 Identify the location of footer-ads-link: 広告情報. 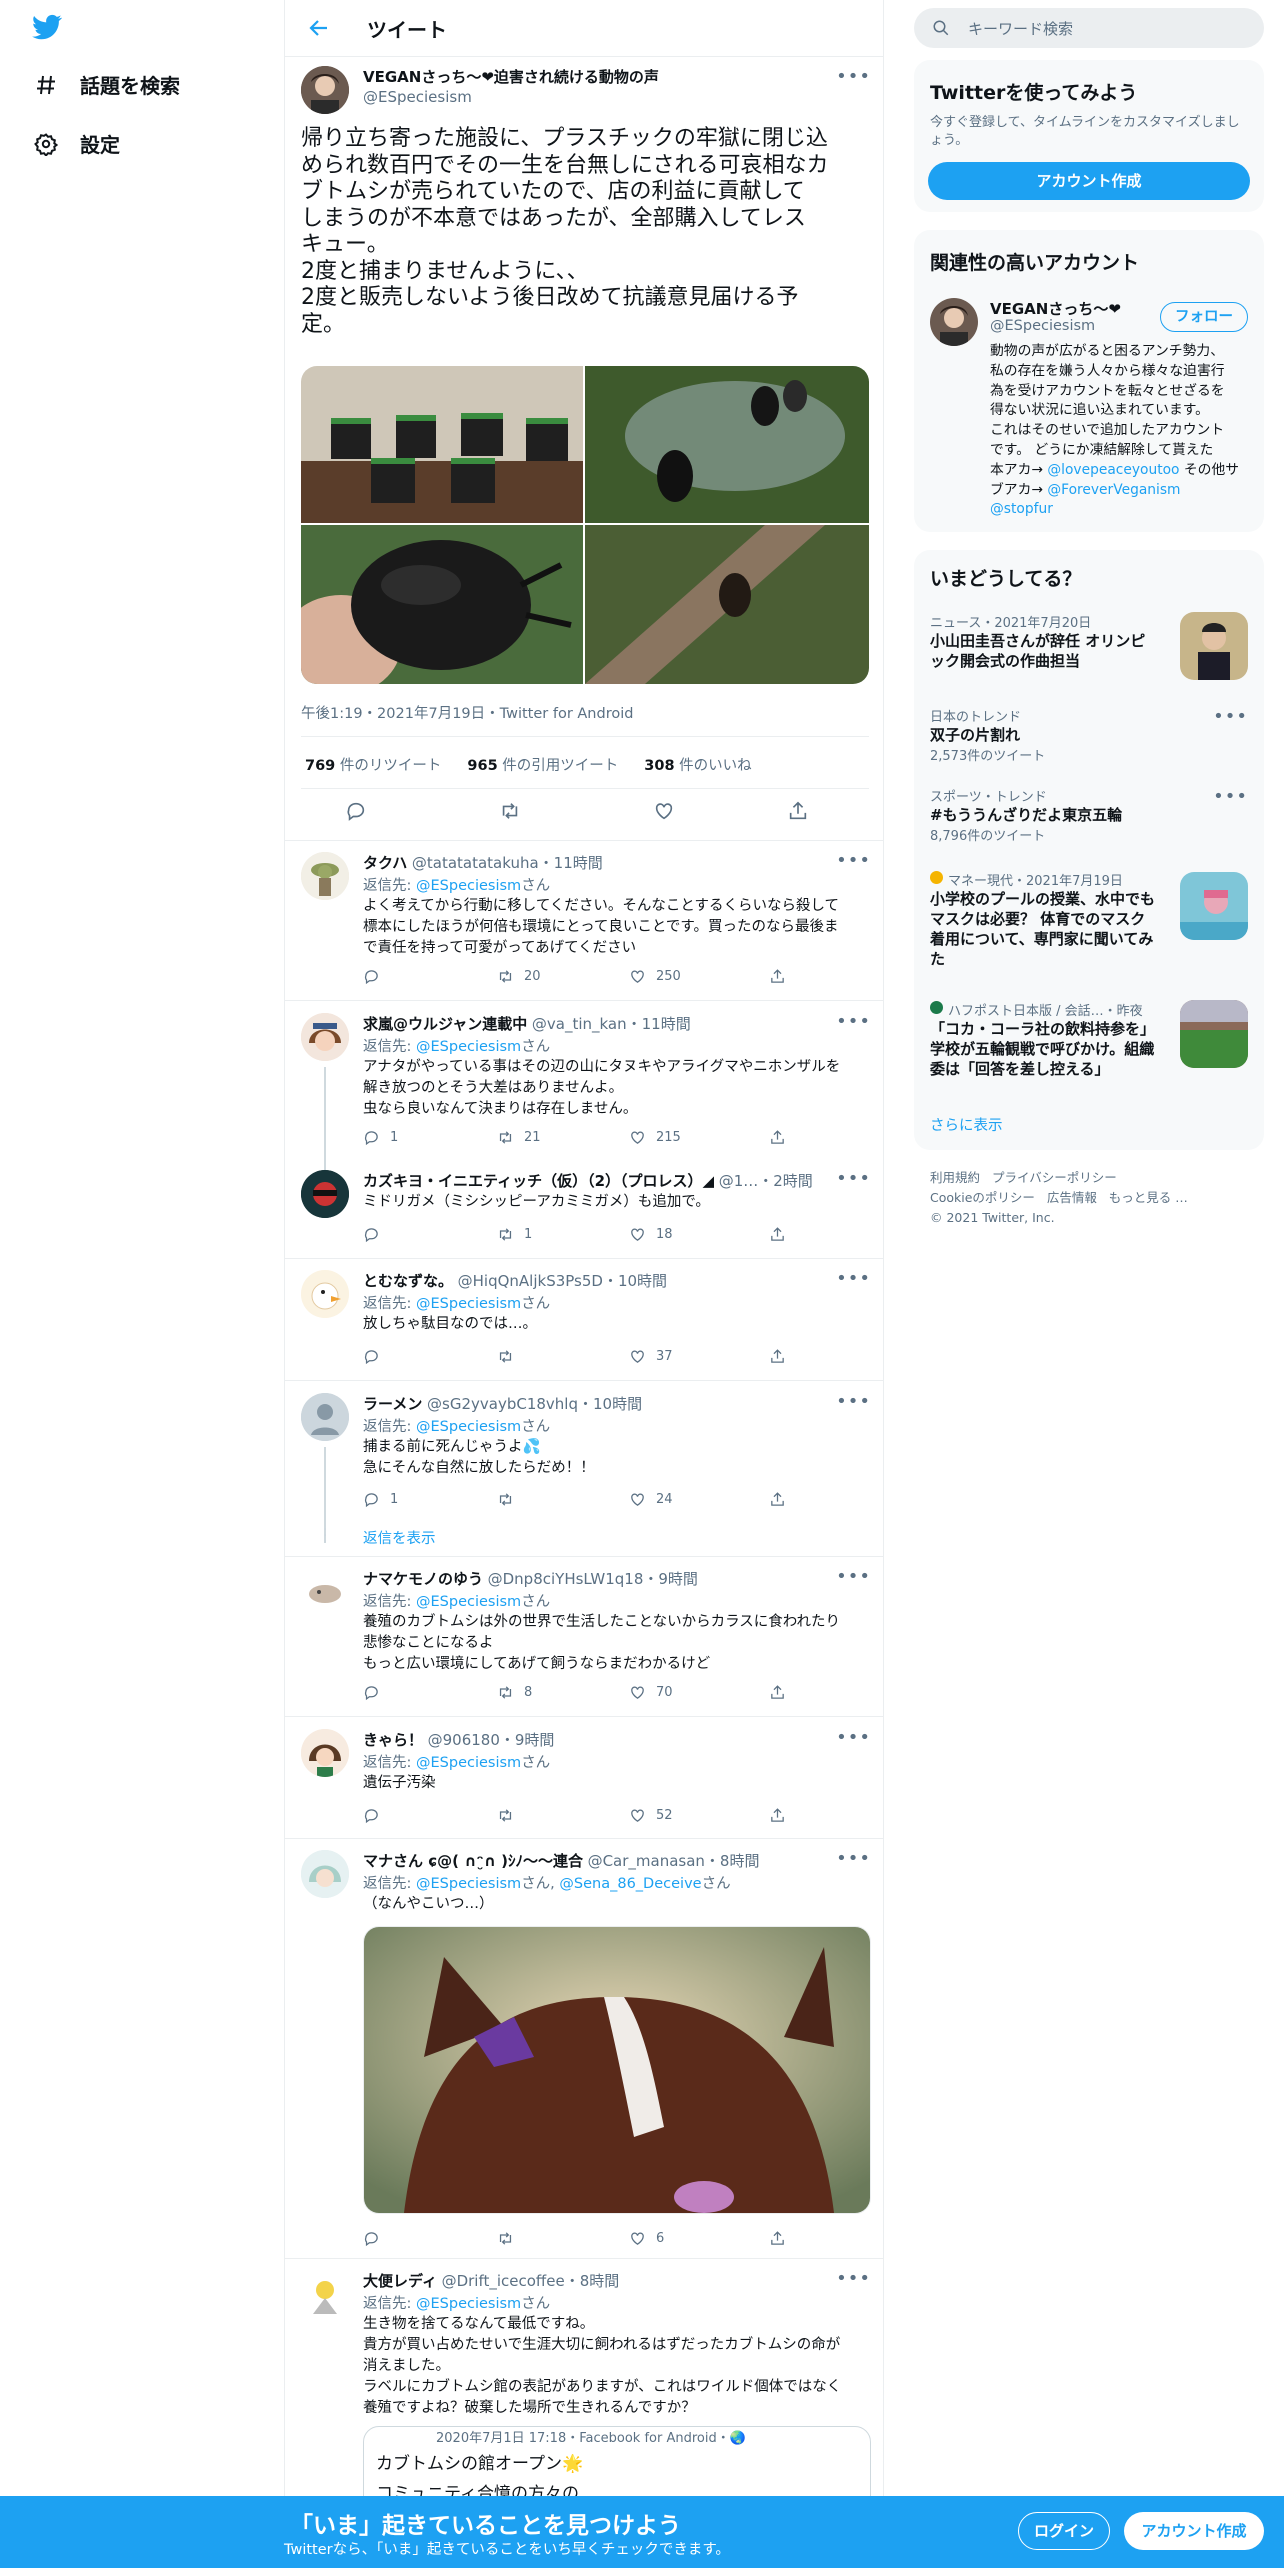
(1072, 1197).